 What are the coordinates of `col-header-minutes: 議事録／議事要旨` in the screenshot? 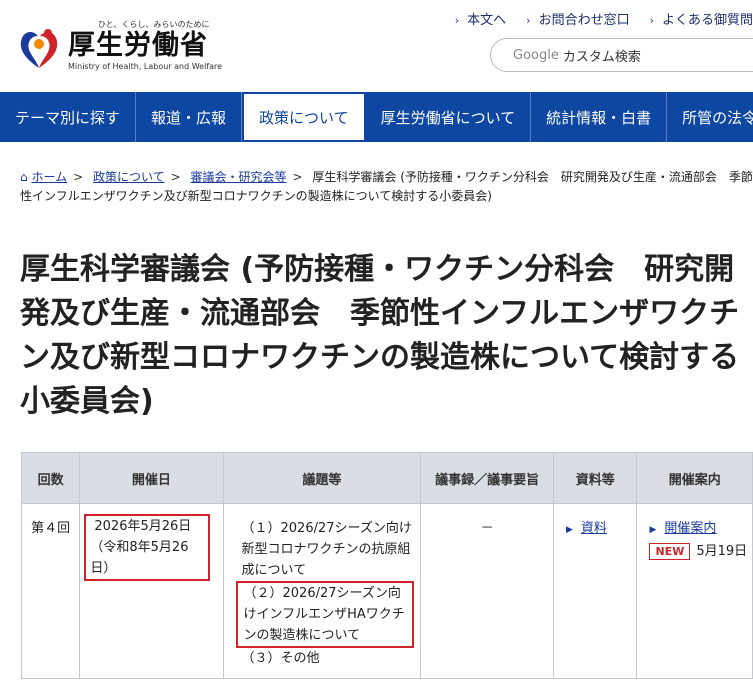 It's located at (487, 478).